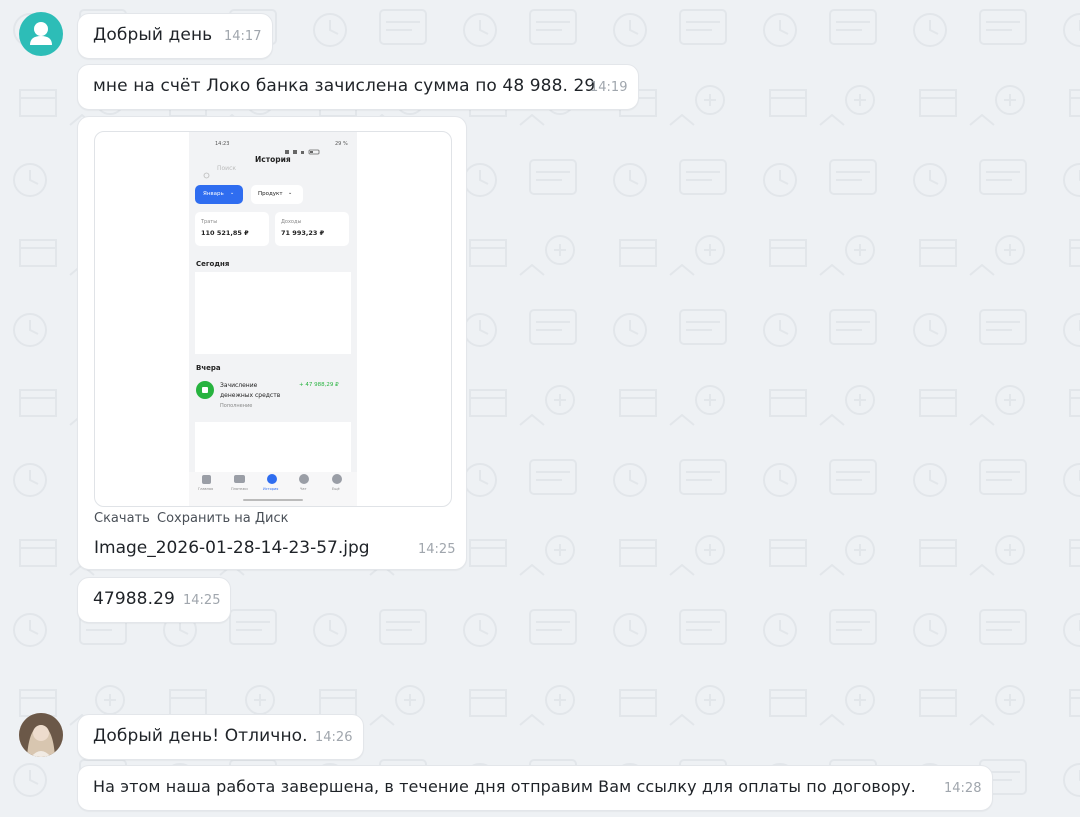 This screenshot has width=1080, height=817. I want to click on message-time: 14:19, so click(609, 87).